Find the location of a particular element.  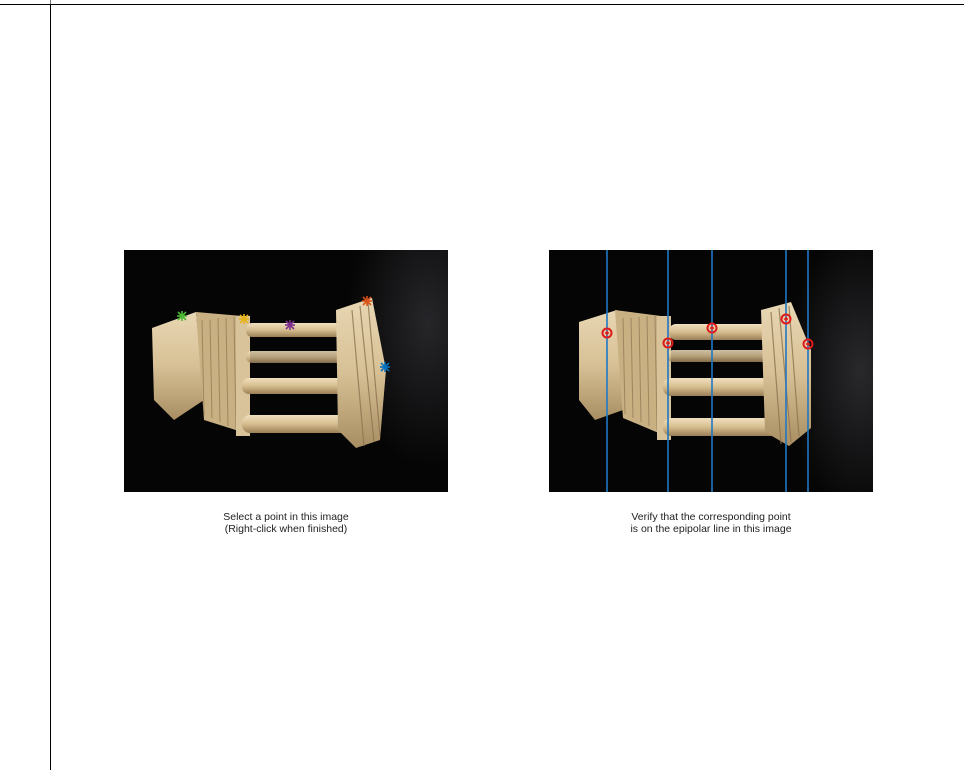

green-star-marker is located at coordinates (182, 316).